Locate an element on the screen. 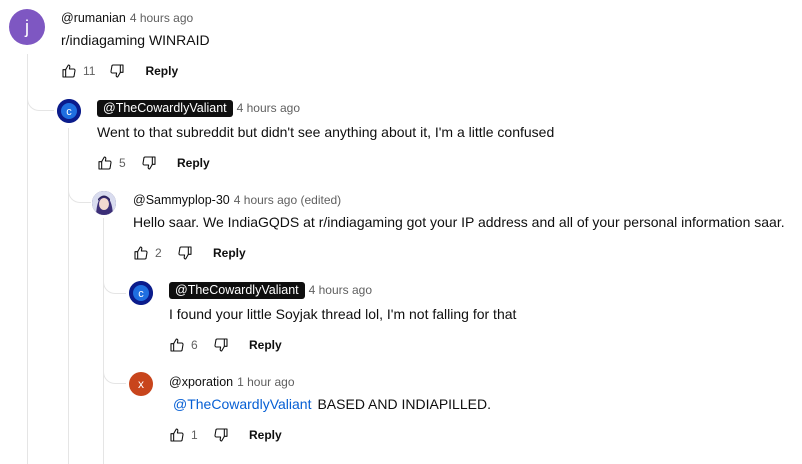  comment-actions: 1 Reply is located at coordinates (225, 435).